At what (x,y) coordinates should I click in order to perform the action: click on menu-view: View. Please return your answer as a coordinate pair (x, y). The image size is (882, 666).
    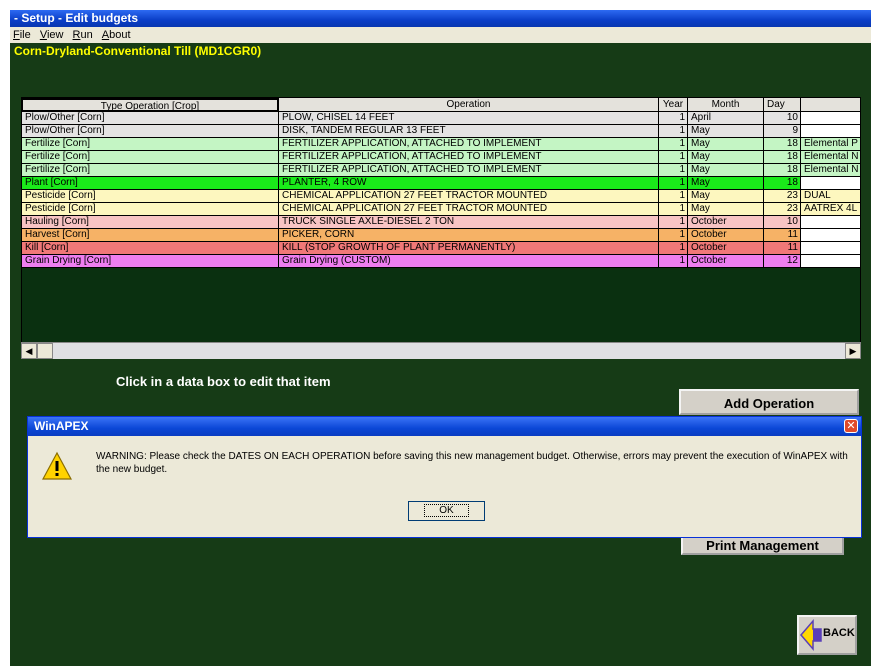
    Looking at the image, I should click on (52, 35).